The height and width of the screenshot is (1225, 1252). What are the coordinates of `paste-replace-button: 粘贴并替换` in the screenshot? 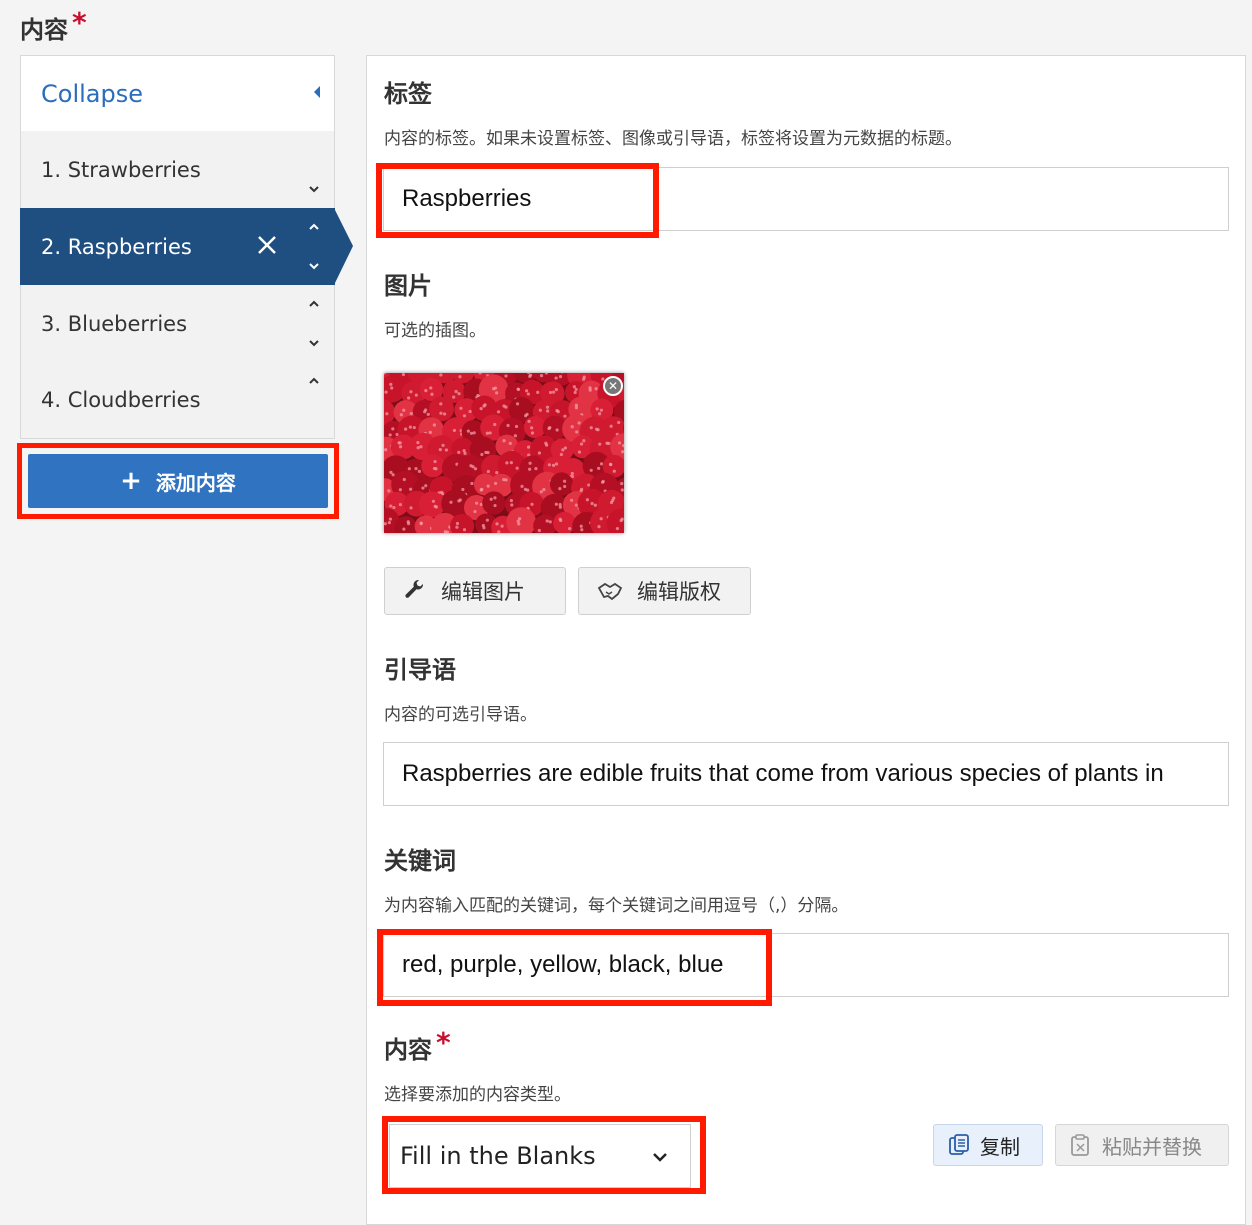 It's located at (1142, 1145).